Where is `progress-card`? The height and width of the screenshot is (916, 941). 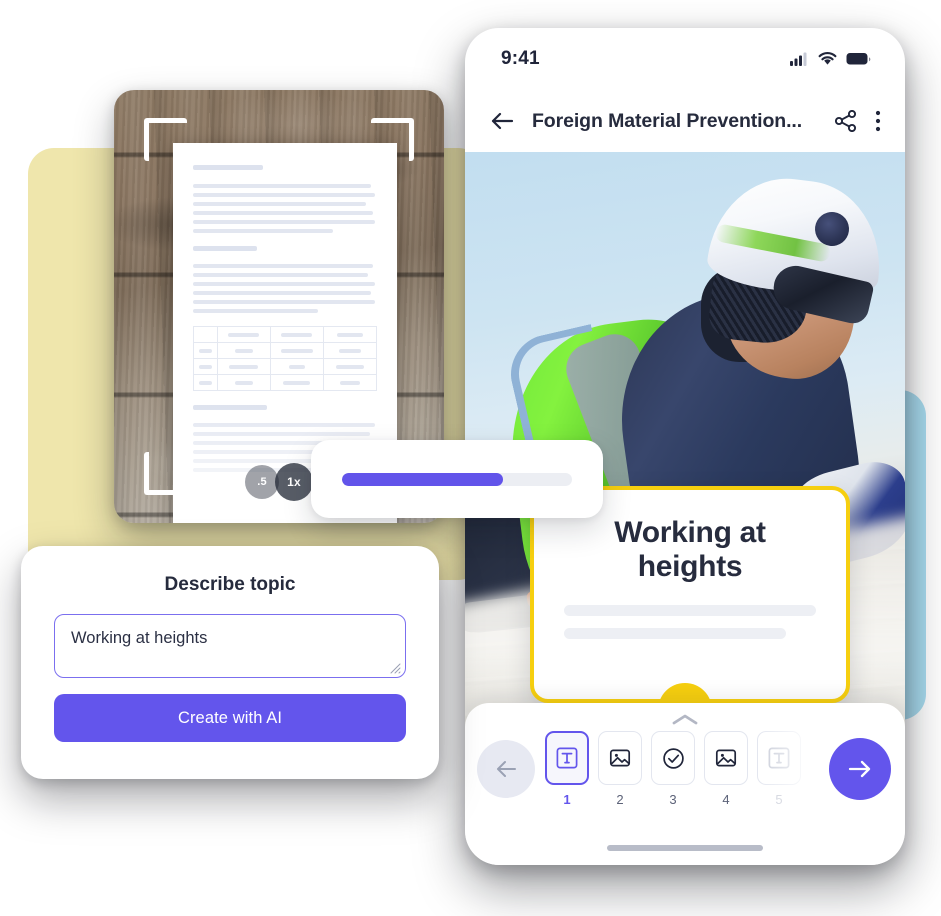 progress-card is located at coordinates (457, 479).